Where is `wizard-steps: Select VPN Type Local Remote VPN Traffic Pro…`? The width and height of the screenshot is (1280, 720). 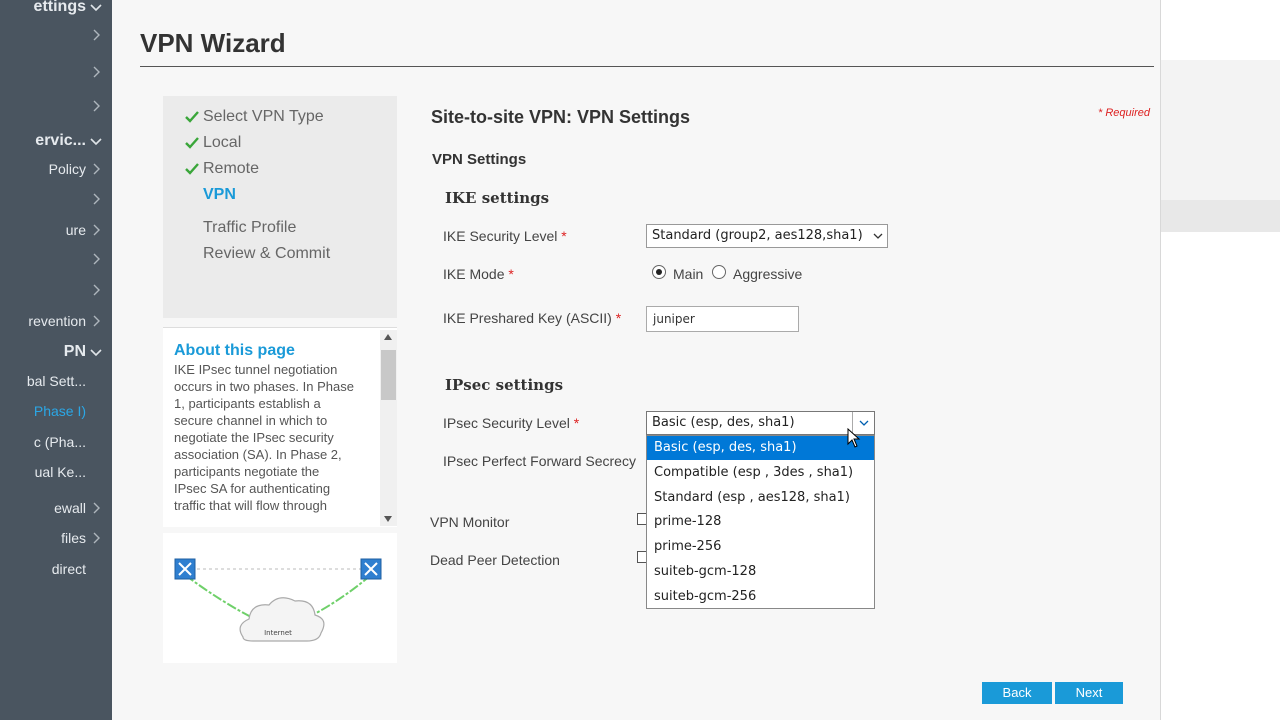
wizard-steps: Select VPN Type Local Remote VPN Traffic Pro… is located at coordinates (280, 207).